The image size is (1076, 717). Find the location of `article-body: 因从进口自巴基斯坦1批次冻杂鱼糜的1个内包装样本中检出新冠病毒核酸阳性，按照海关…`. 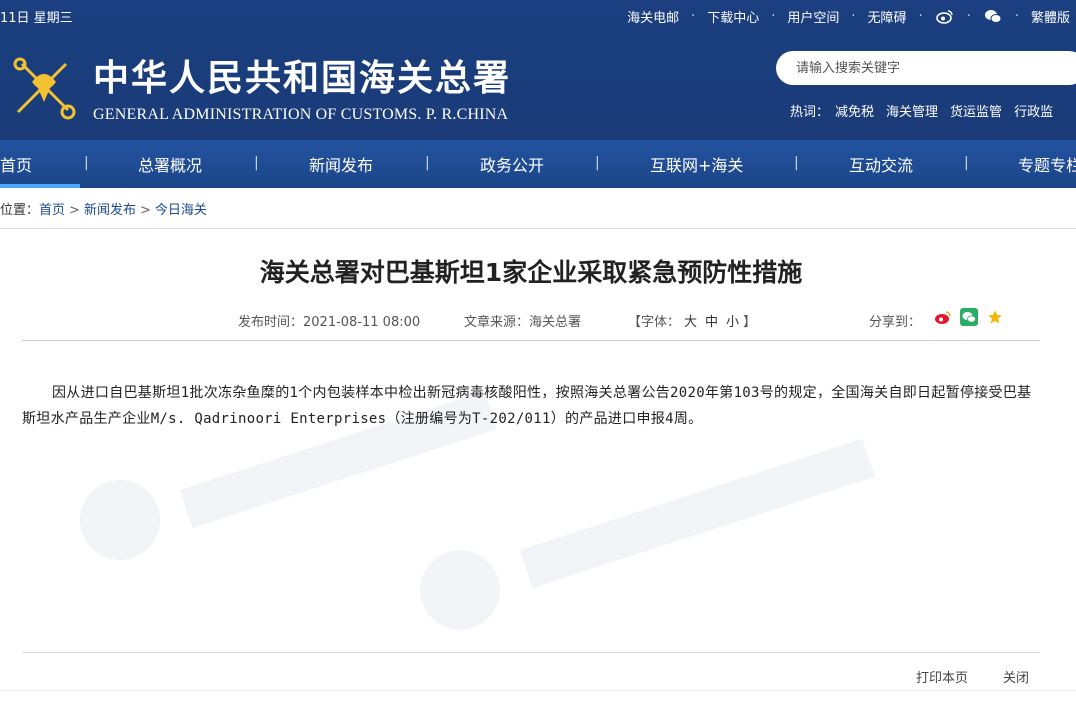

article-body: 因从进口自巴基斯坦1批次冻杂鱼糜的1个内包装样本中检出新冠病毒核酸阳性，按照海关… is located at coordinates (527, 406).